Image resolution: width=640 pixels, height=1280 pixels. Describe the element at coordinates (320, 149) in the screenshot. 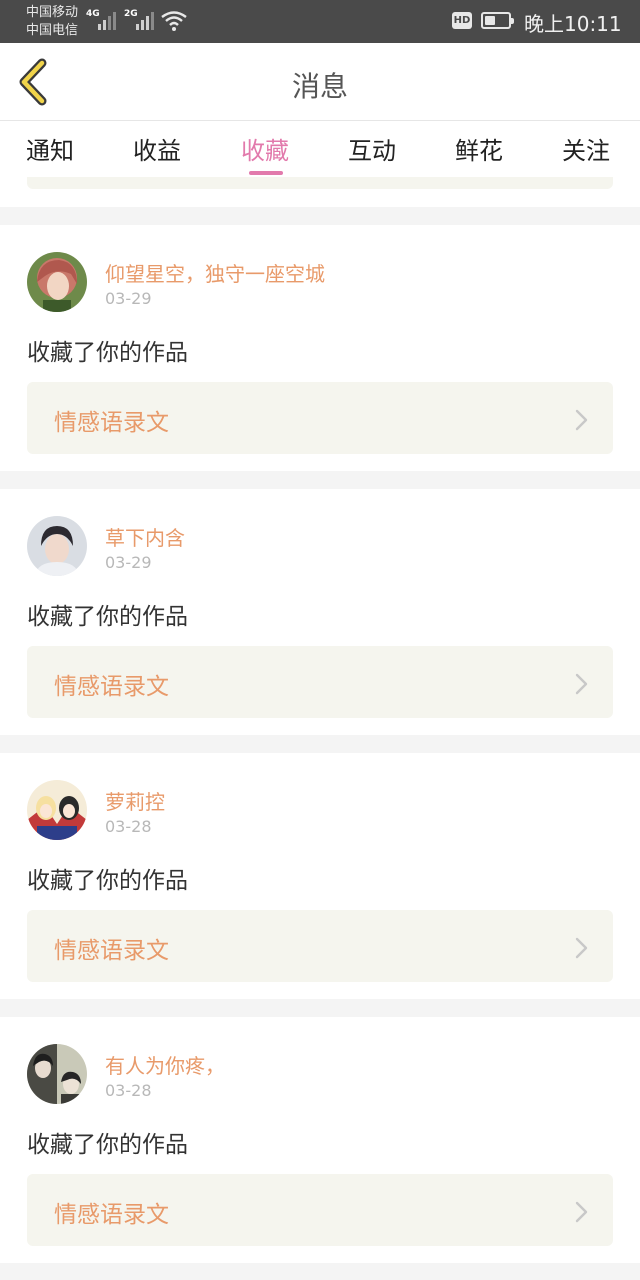

I see `tab-bar: 通知 收益 收藏 互动 鲜花 关注` at that location.